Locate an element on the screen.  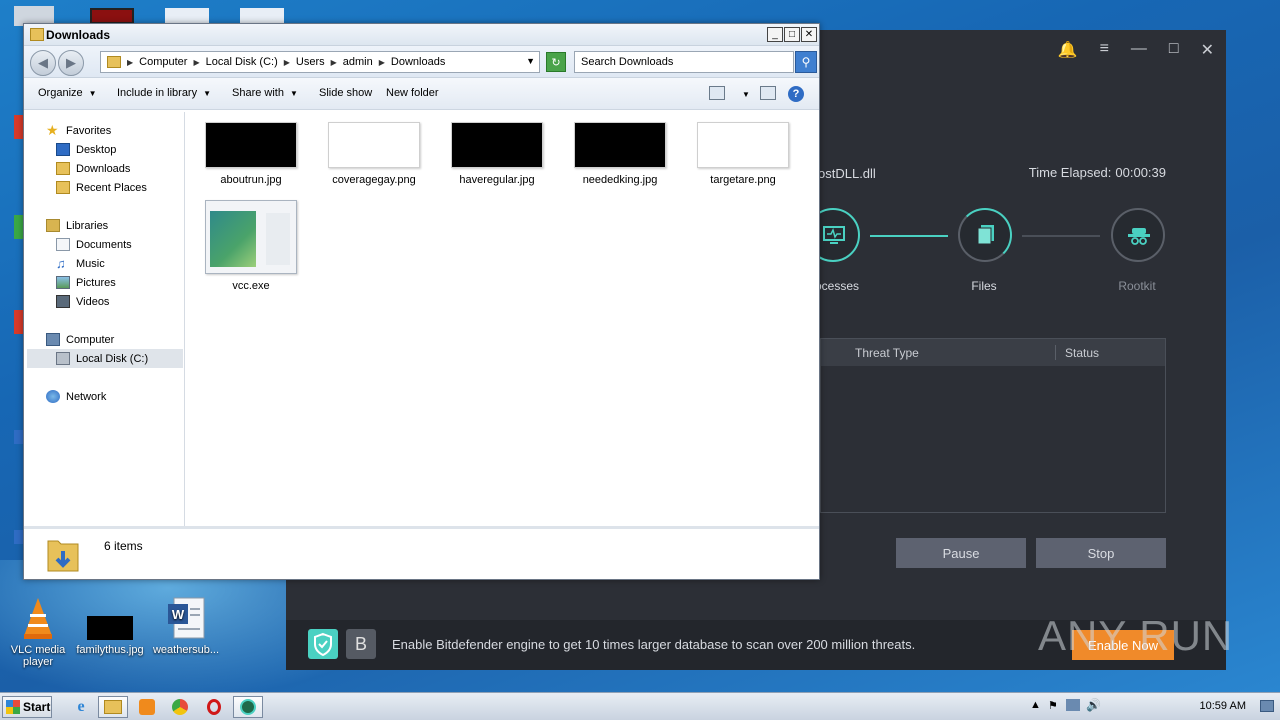
media-player-icon is located at coordinates (147, 707).